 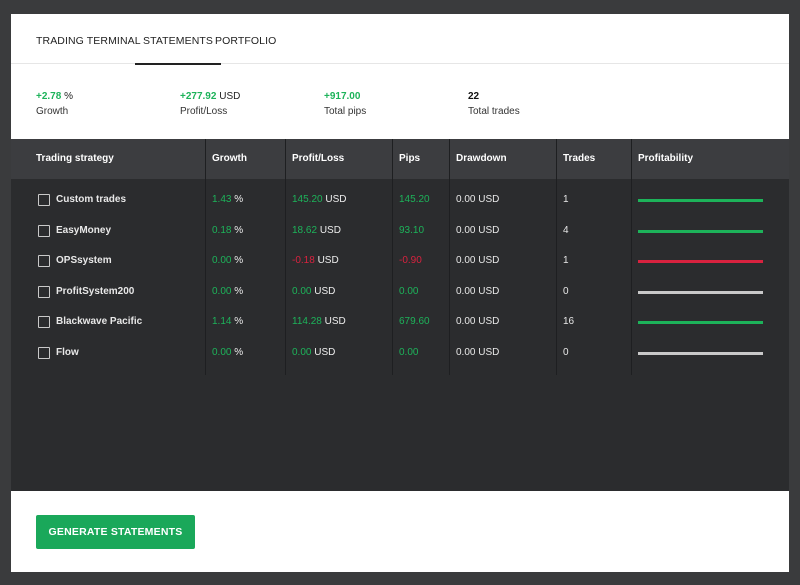 I want to click on header-trading-strategy: Trading strategy, so click(x=75, y=158).